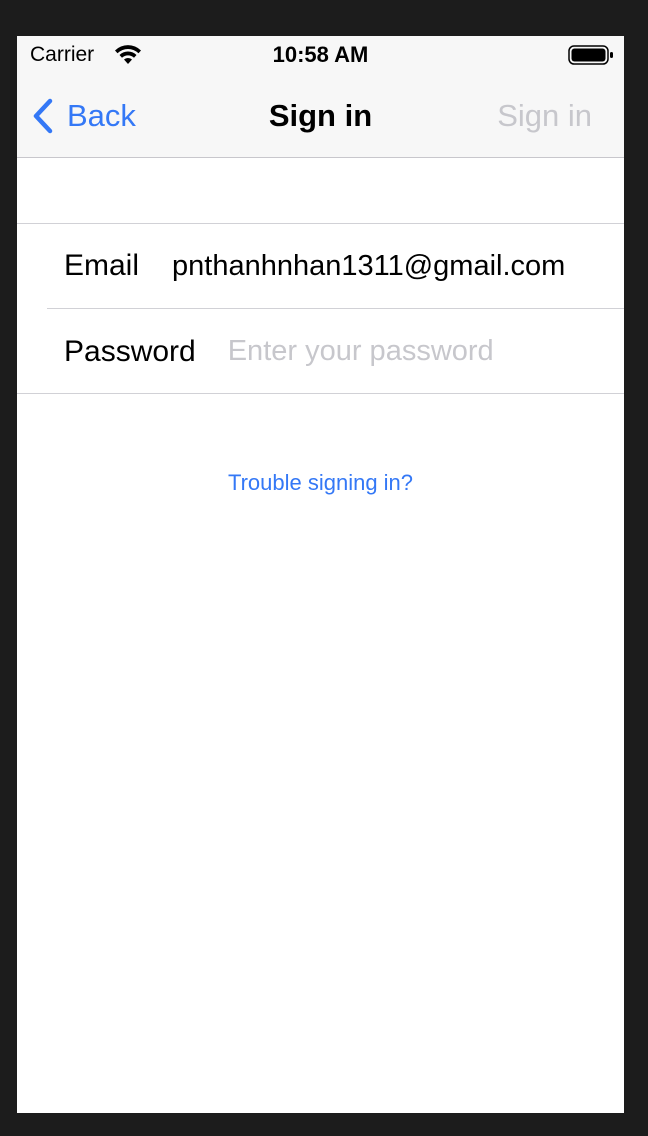 This screenshot has width=648, height=1136. Describe the element at coordinates (397, 351) in the screenshot. I see `password-field` at that location.